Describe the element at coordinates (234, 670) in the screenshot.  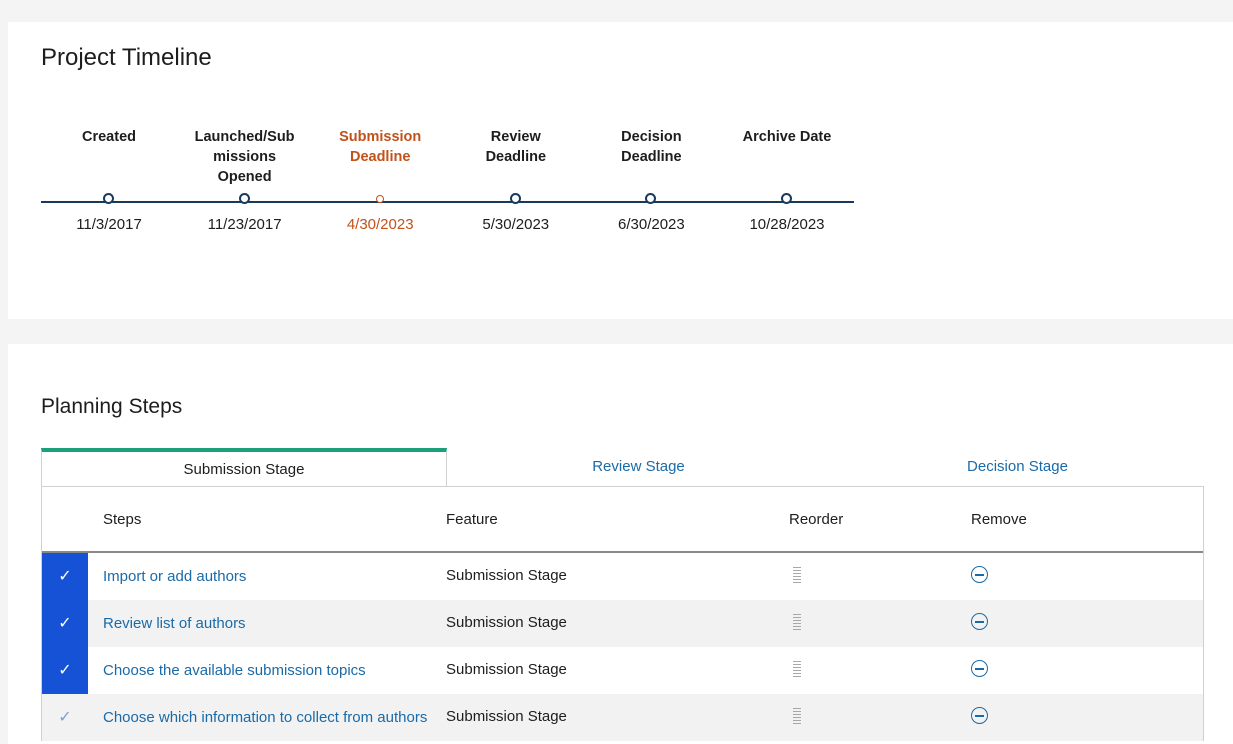
I see `step-link: Choose the available submission topics` at that location.